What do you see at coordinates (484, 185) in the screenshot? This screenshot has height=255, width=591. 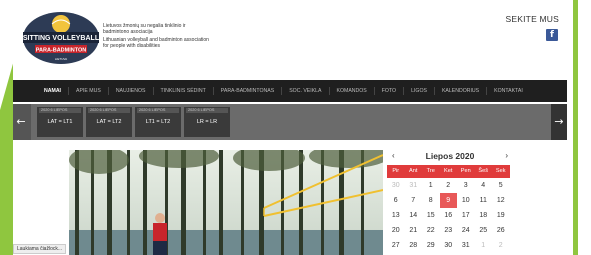 I see `calendar-day: 4` at bounding box center [484, 185].